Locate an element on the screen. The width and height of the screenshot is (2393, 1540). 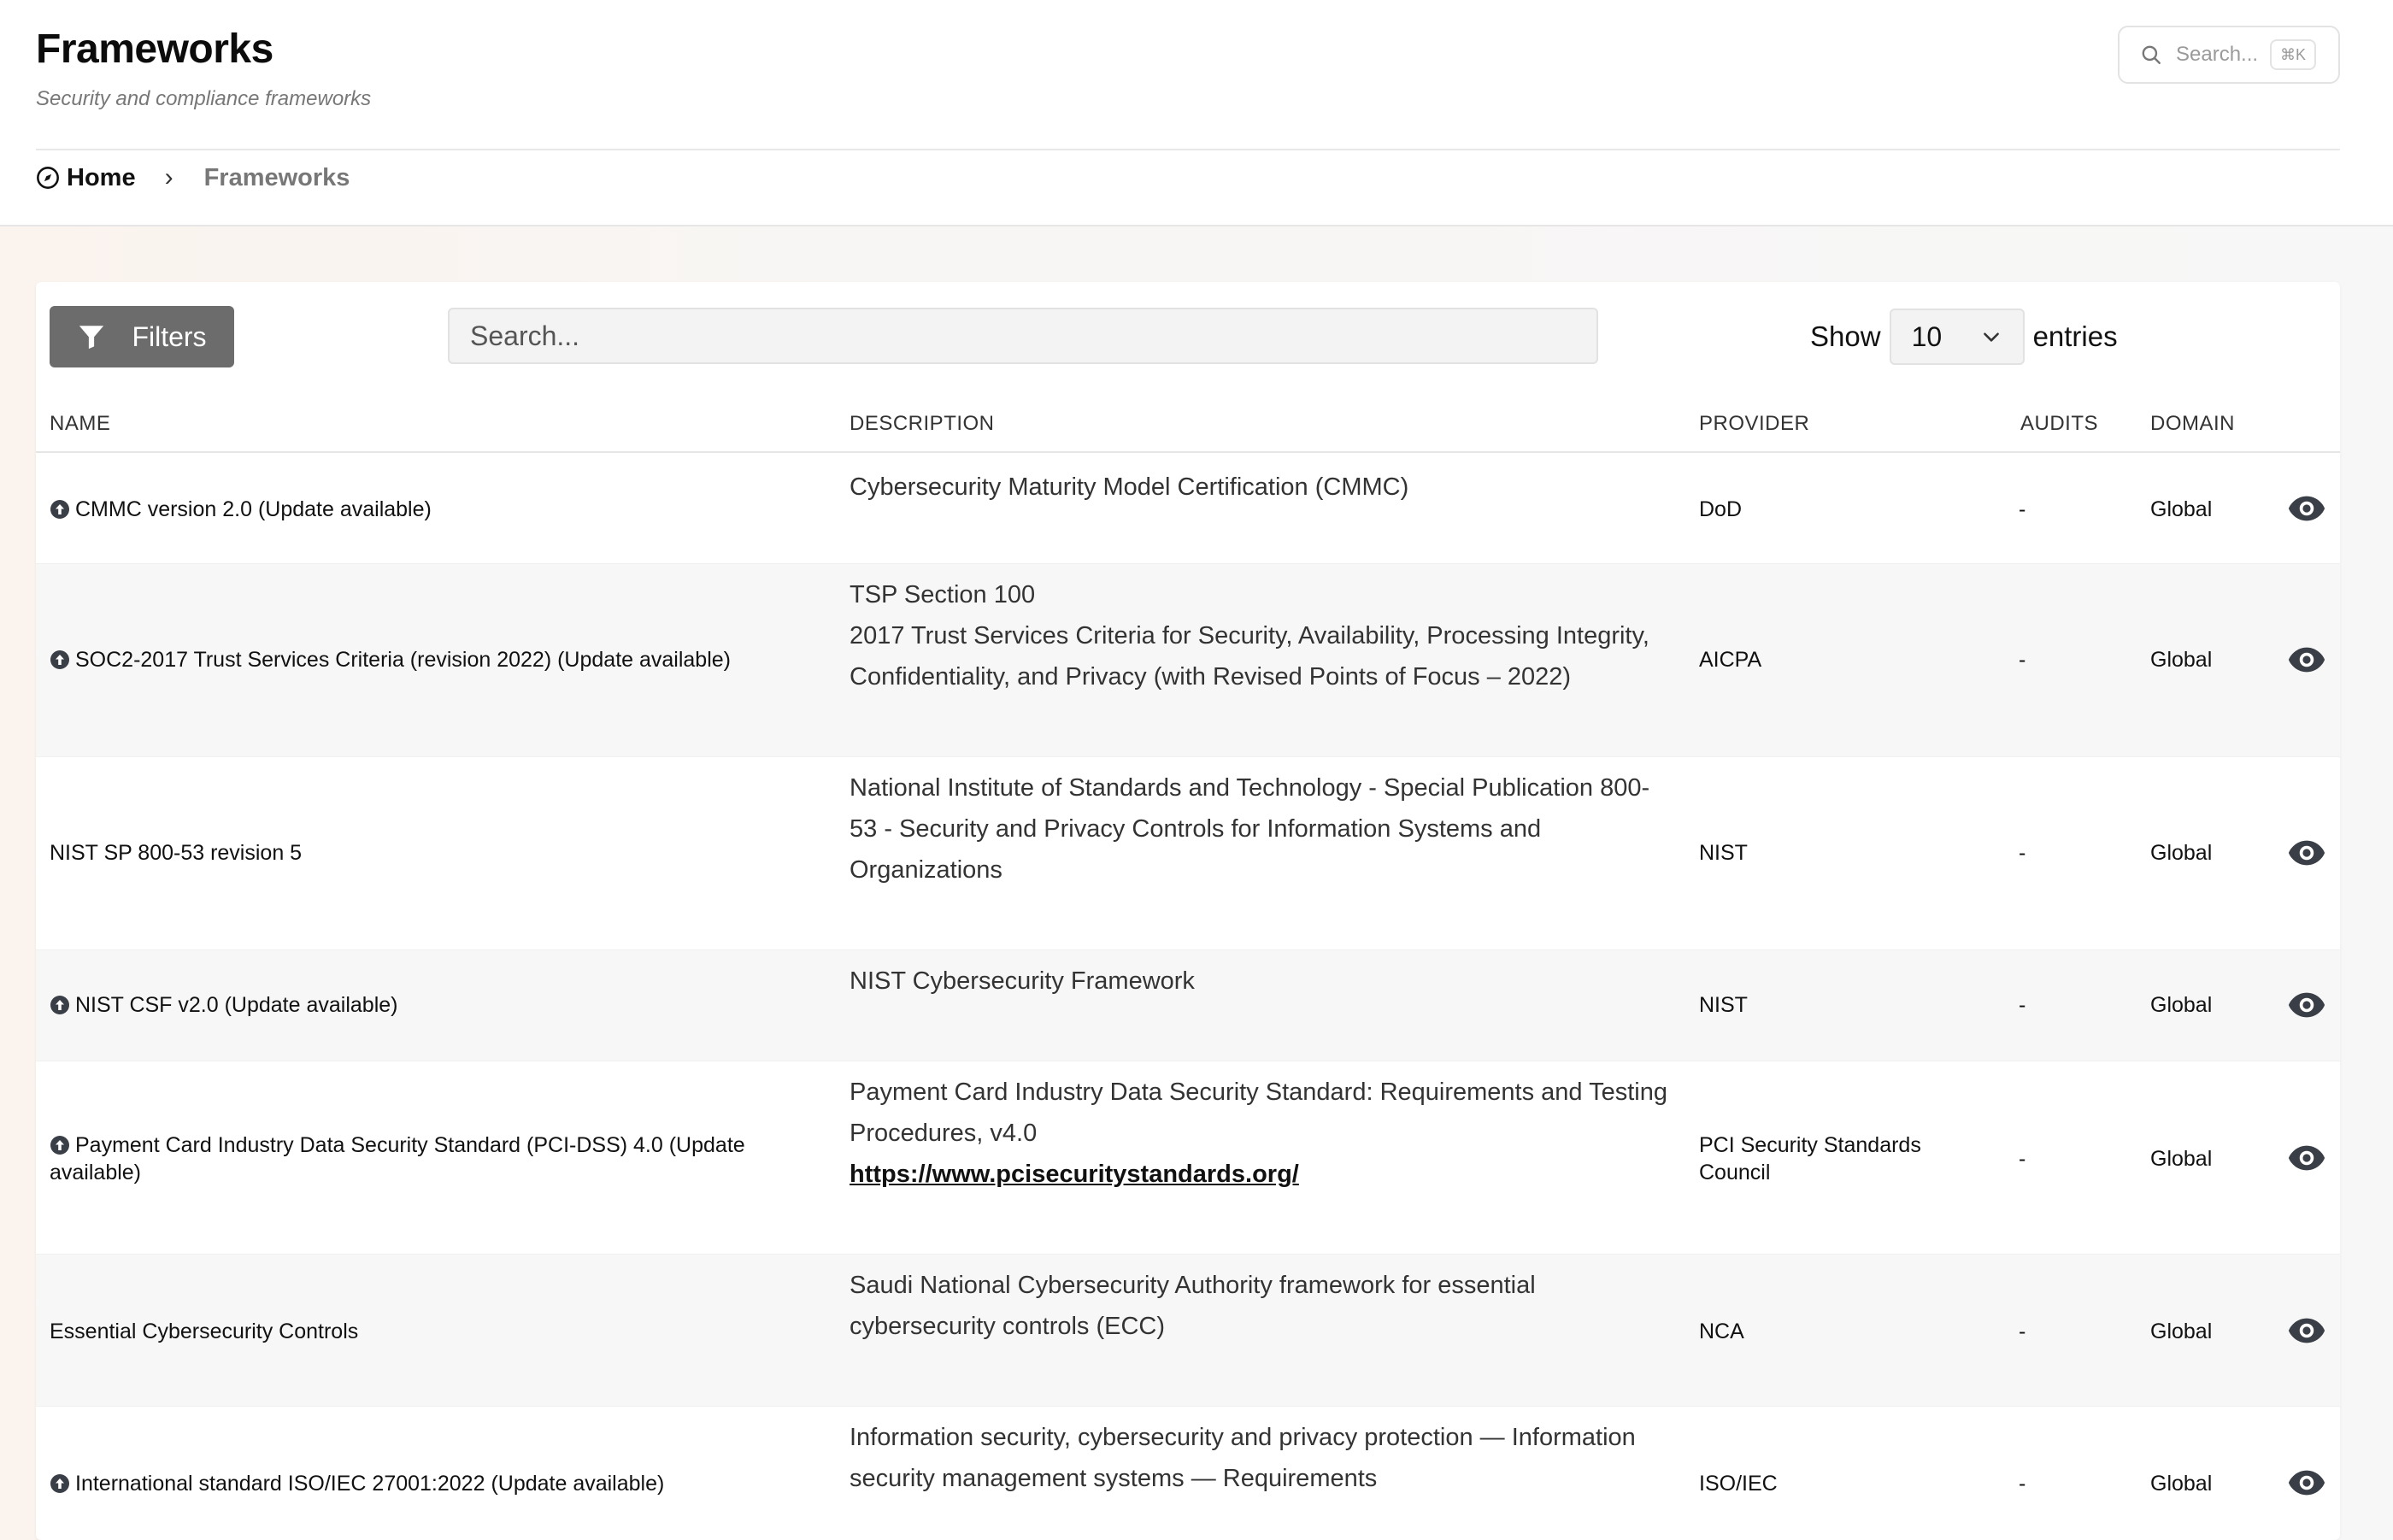
framework-name-wrap: CMMC version 2.0 (Update available) is located at coordinates (241, 509).